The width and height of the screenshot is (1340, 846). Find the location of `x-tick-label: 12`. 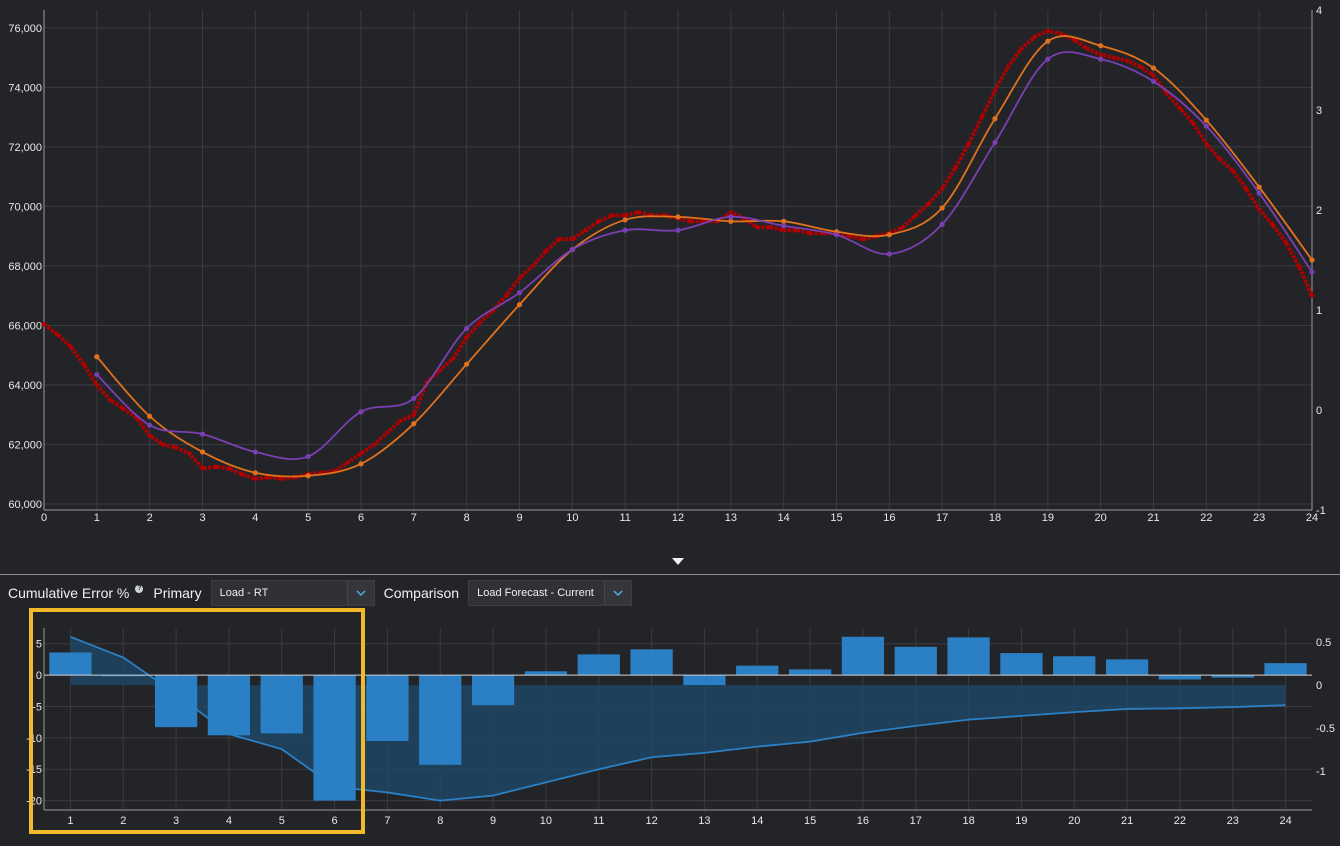

x-tick-label: 12 is located at coordinates (678, 518).